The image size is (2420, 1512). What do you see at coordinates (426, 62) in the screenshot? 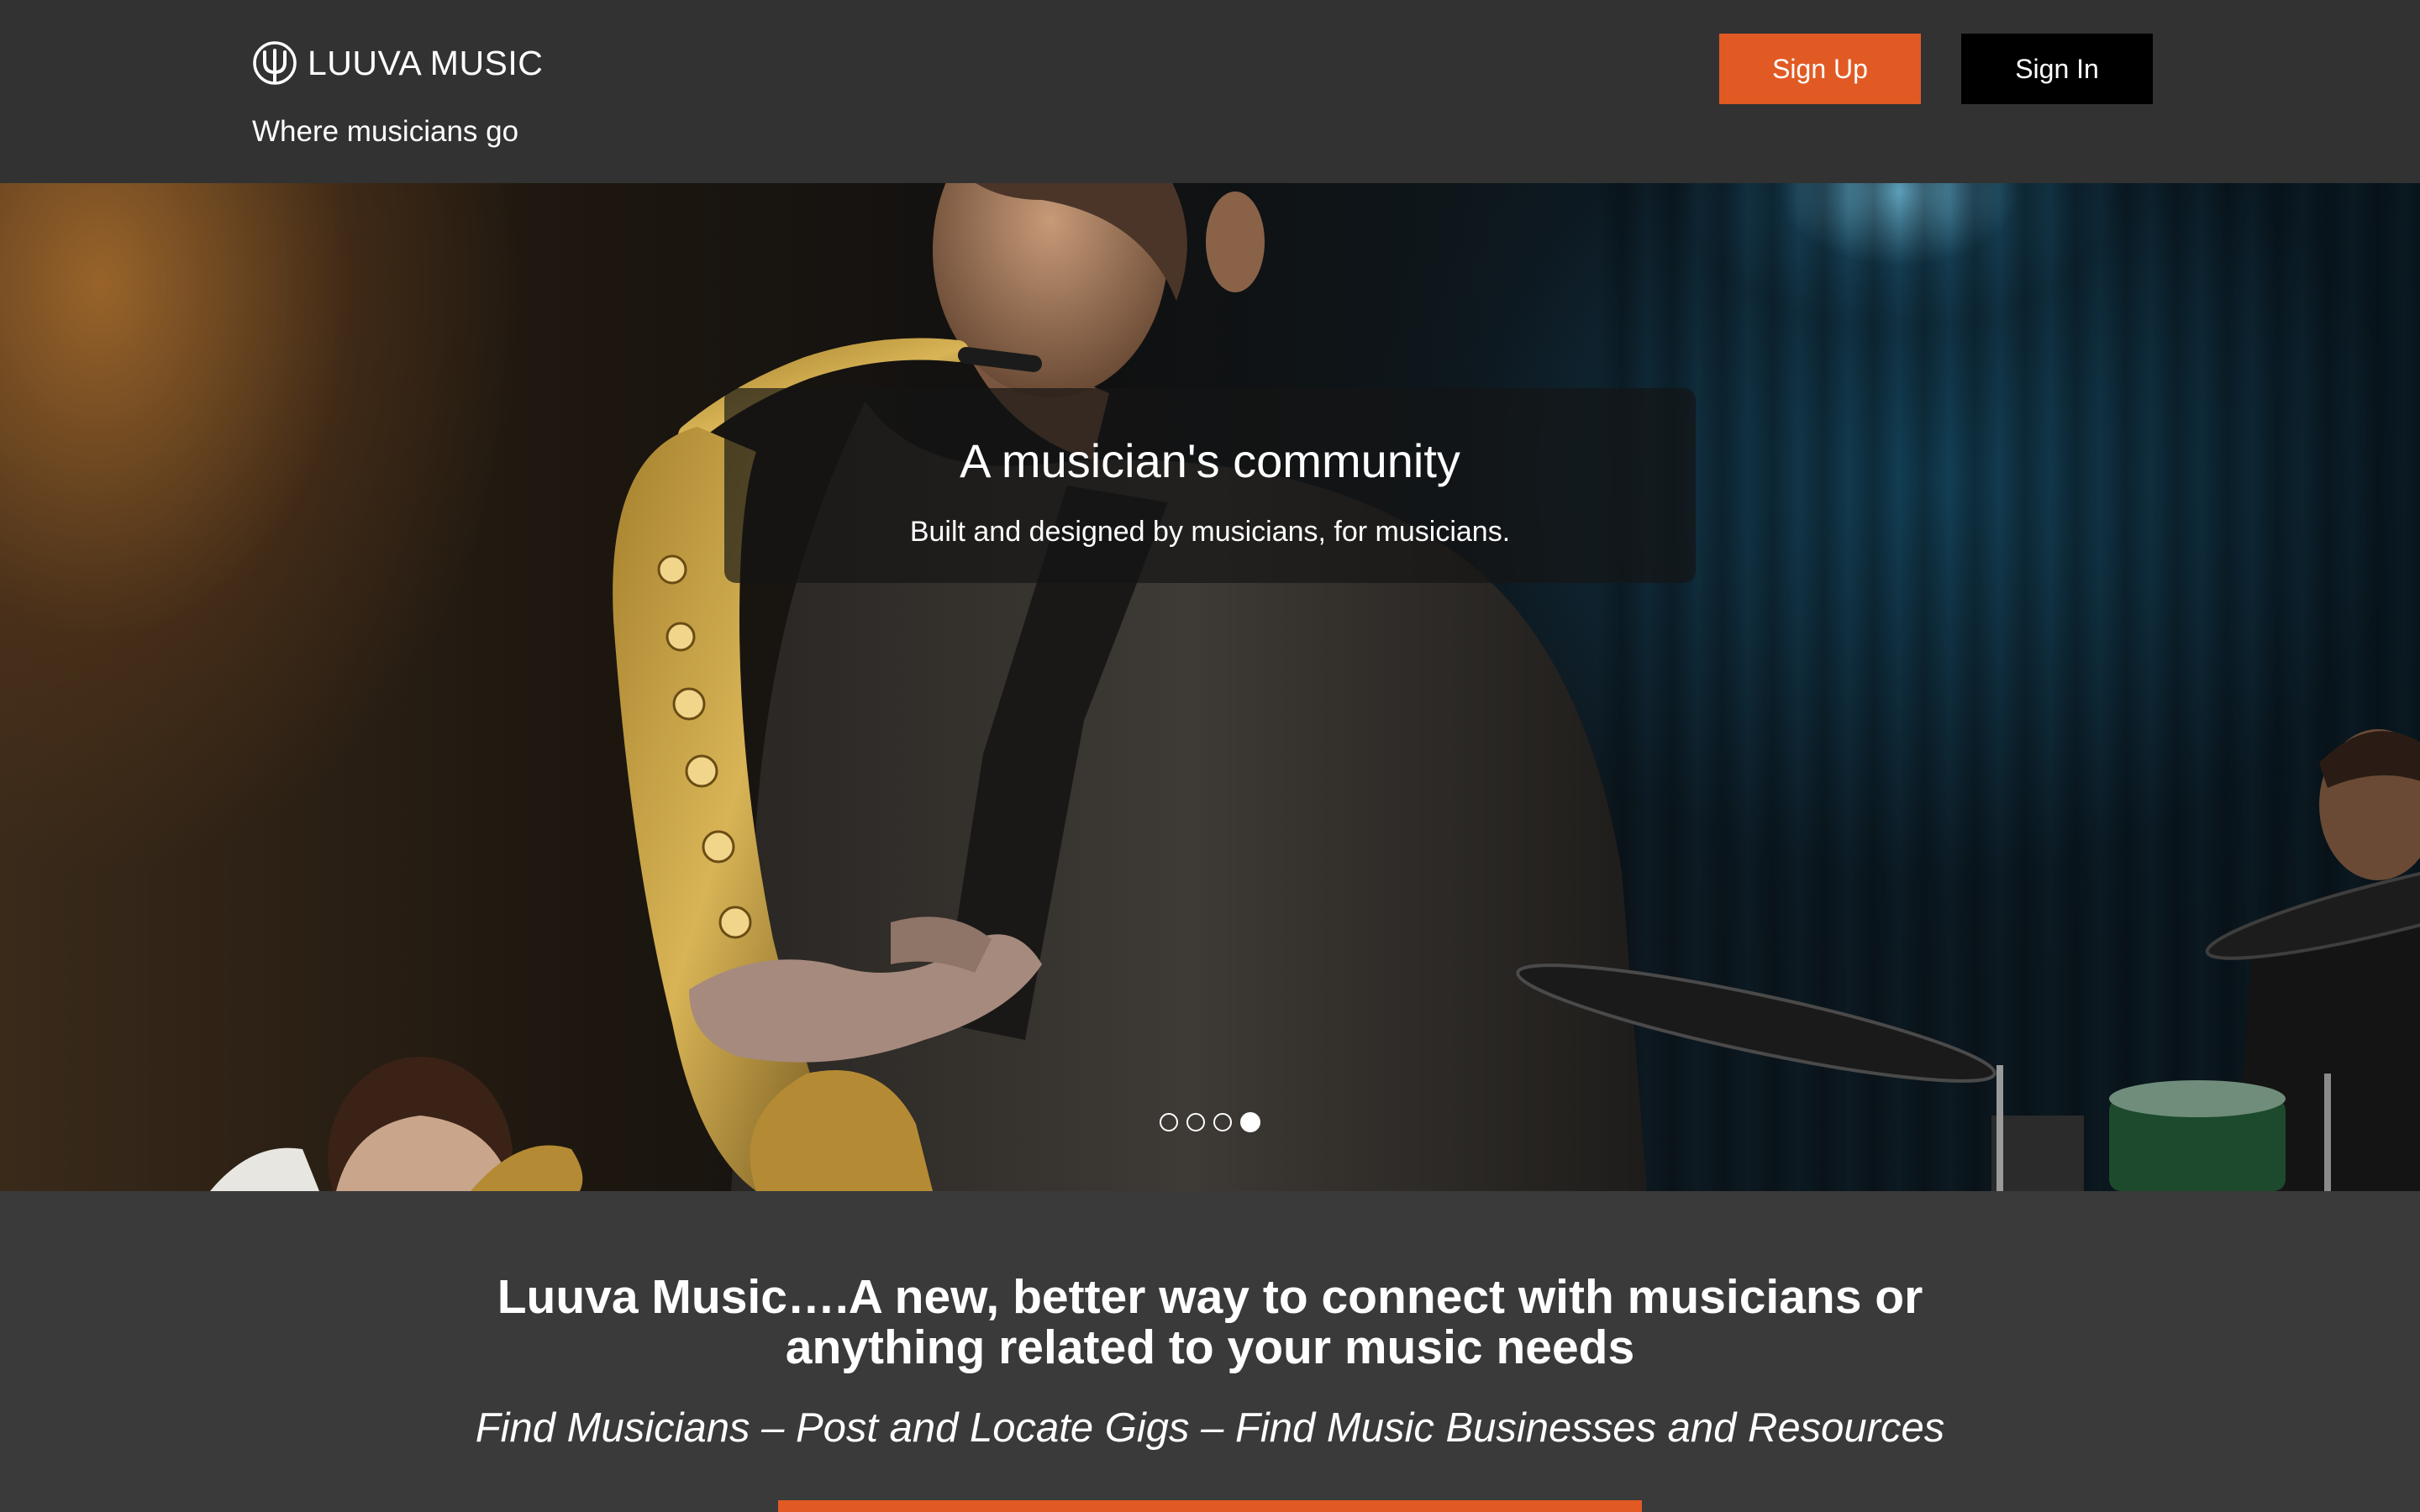
I see `brand-name: LUUVA MUSIC` at bounding box center [426, 62].